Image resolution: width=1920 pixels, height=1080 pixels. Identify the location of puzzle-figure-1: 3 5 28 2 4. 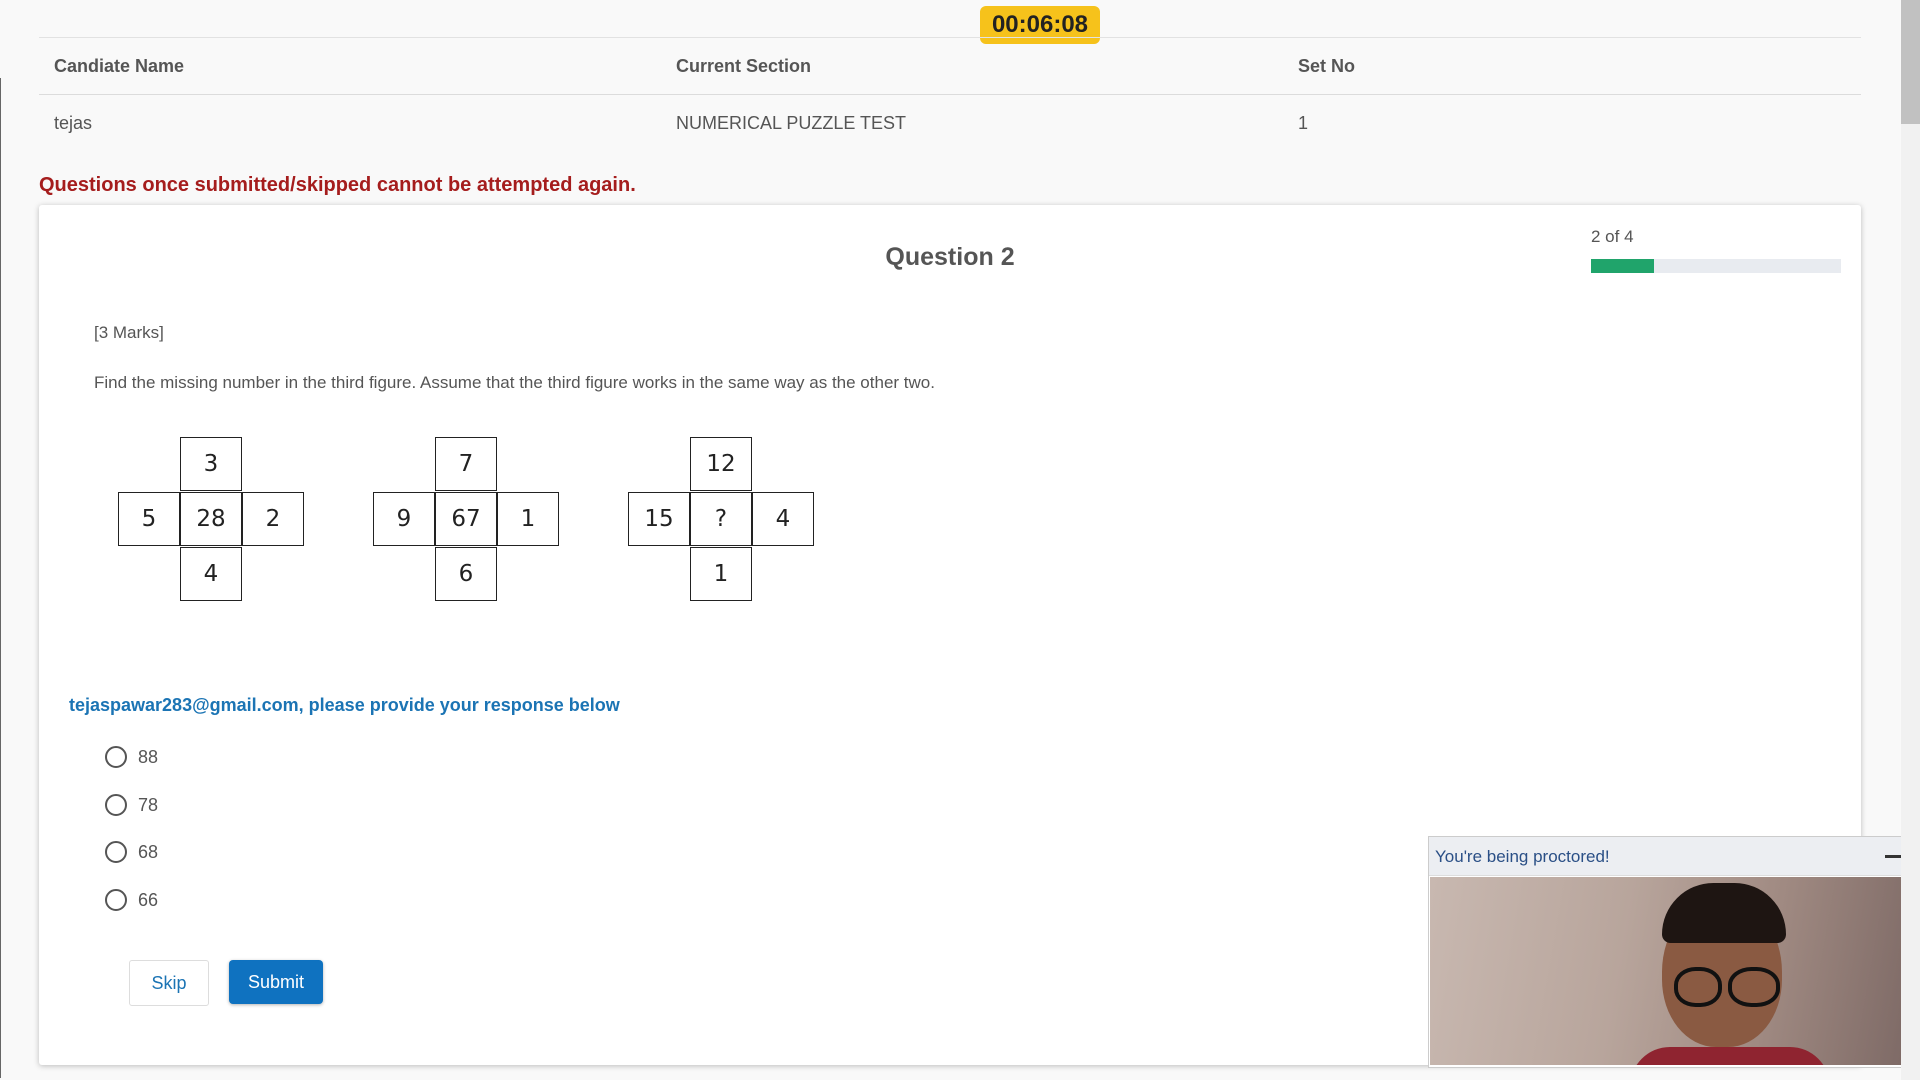
(211, 520).